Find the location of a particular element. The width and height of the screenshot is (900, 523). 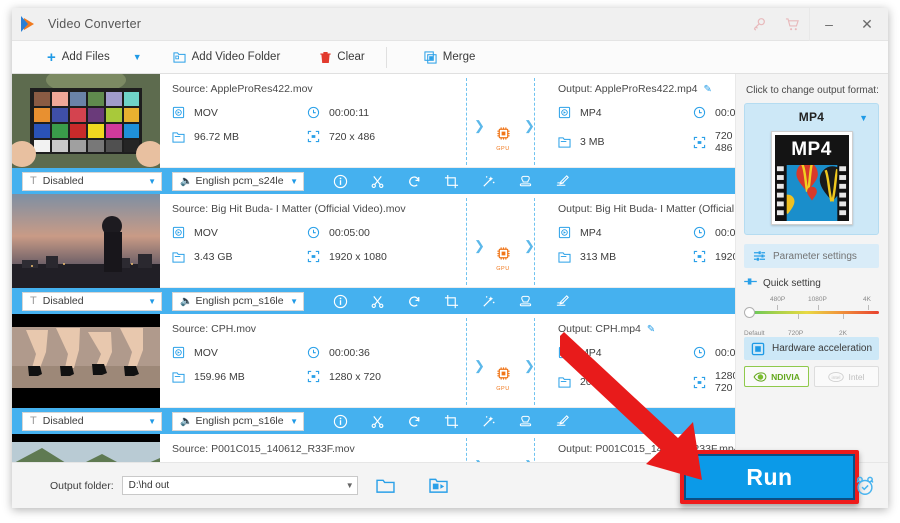

subtitle-value: Disabled is located at coordinates (63, 181).